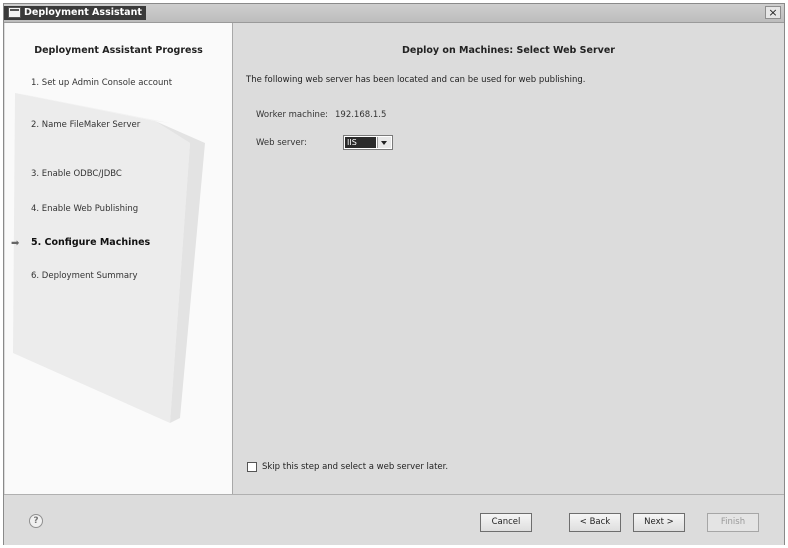 The height and width of the screenshot is (548, 788). I want to click on app-window-icon, so click(14, 12).